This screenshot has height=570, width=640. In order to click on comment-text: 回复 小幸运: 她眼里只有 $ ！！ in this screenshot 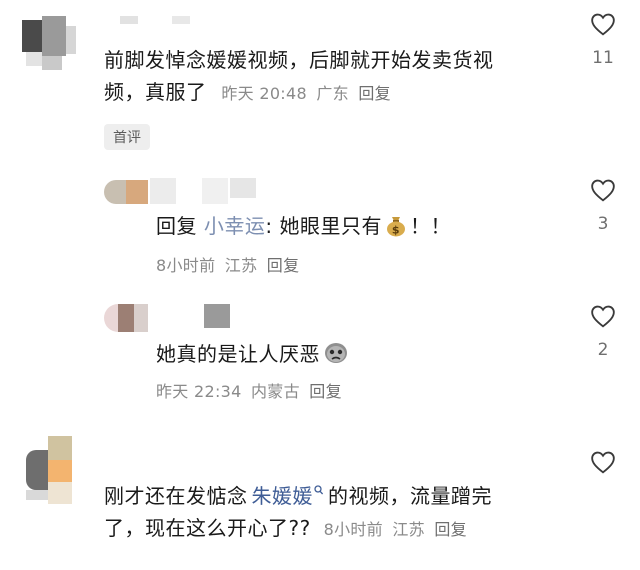, I will do `click(303, 228)`.